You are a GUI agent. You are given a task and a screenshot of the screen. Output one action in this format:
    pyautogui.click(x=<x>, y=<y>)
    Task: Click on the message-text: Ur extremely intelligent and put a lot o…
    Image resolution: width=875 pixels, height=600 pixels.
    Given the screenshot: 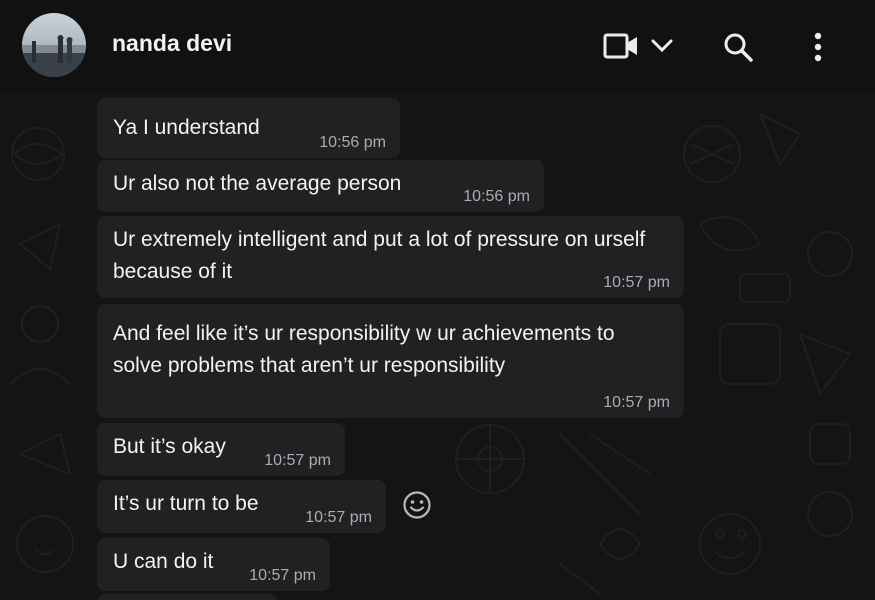 What is the action you would take?
    pyautogui.click(x=379, y=255)
    